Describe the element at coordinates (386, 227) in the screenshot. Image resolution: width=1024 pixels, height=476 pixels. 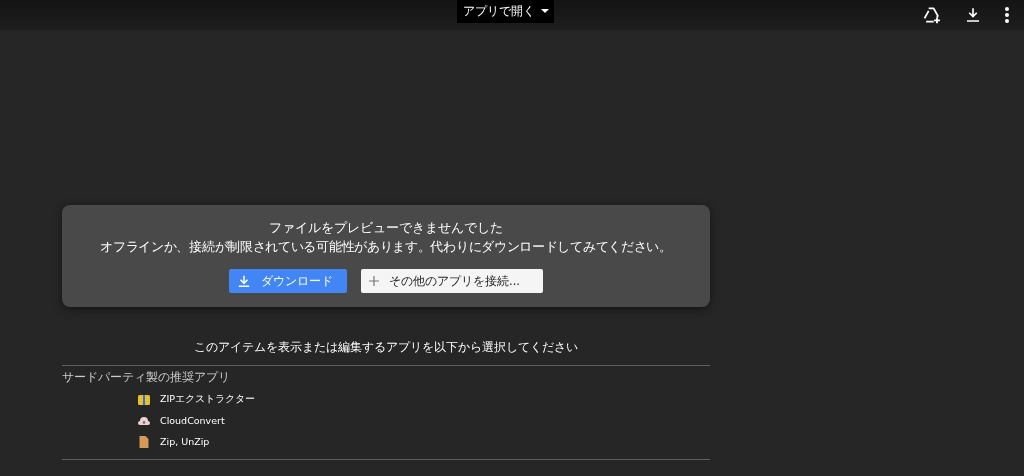
I see `error-title: ファイルをプレビューできませんでした` at that location.